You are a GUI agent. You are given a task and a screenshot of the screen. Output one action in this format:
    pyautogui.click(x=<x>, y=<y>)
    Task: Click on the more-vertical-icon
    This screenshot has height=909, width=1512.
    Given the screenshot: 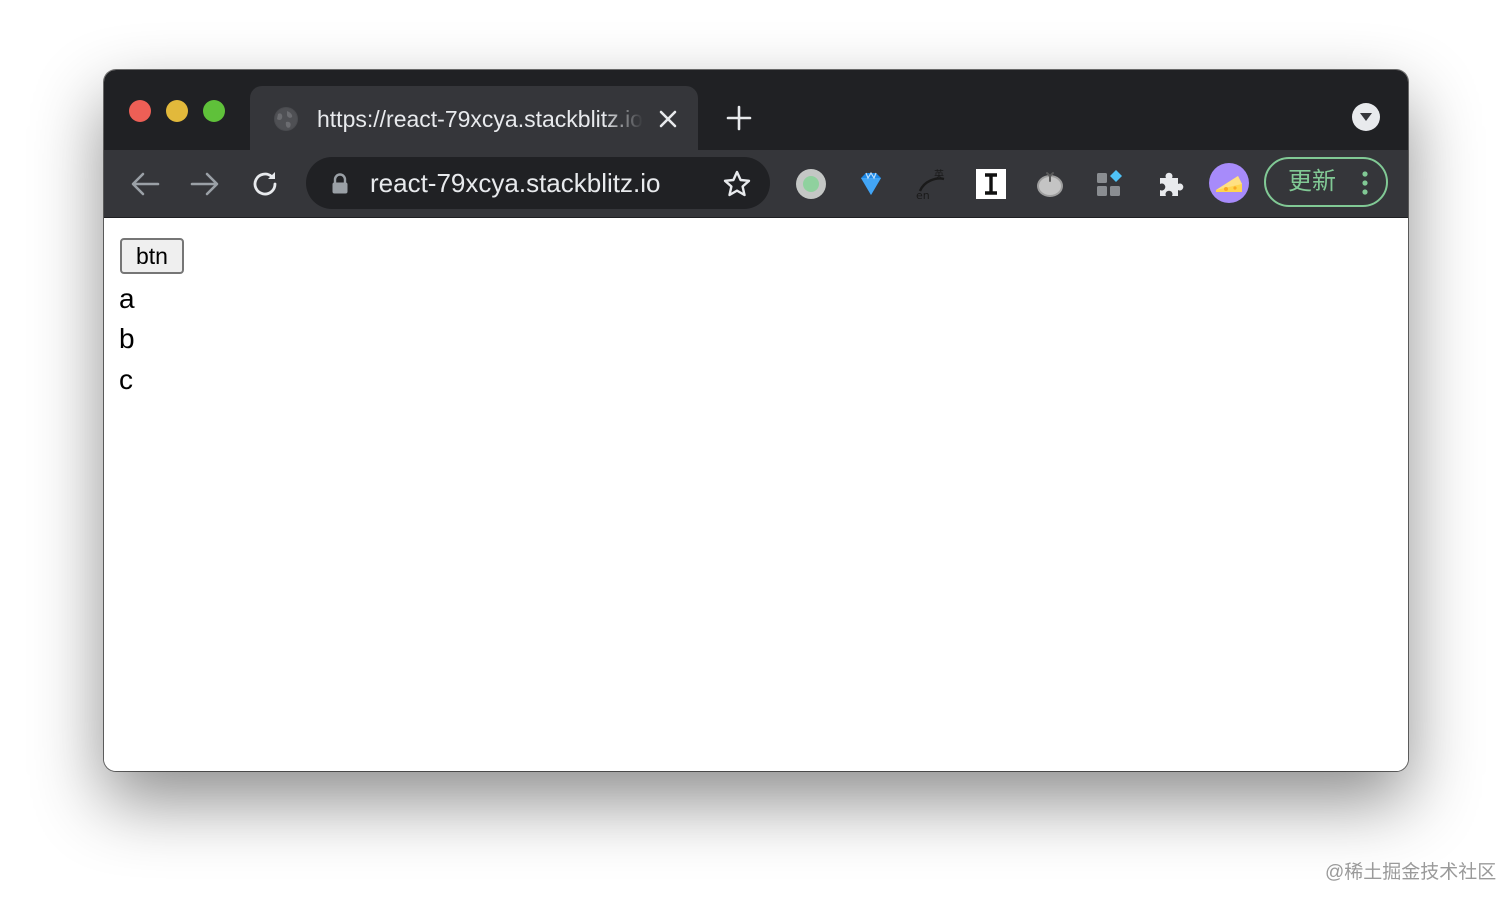 What is the action you would take?
    pyautogui.click(x=1365, y=183)
    